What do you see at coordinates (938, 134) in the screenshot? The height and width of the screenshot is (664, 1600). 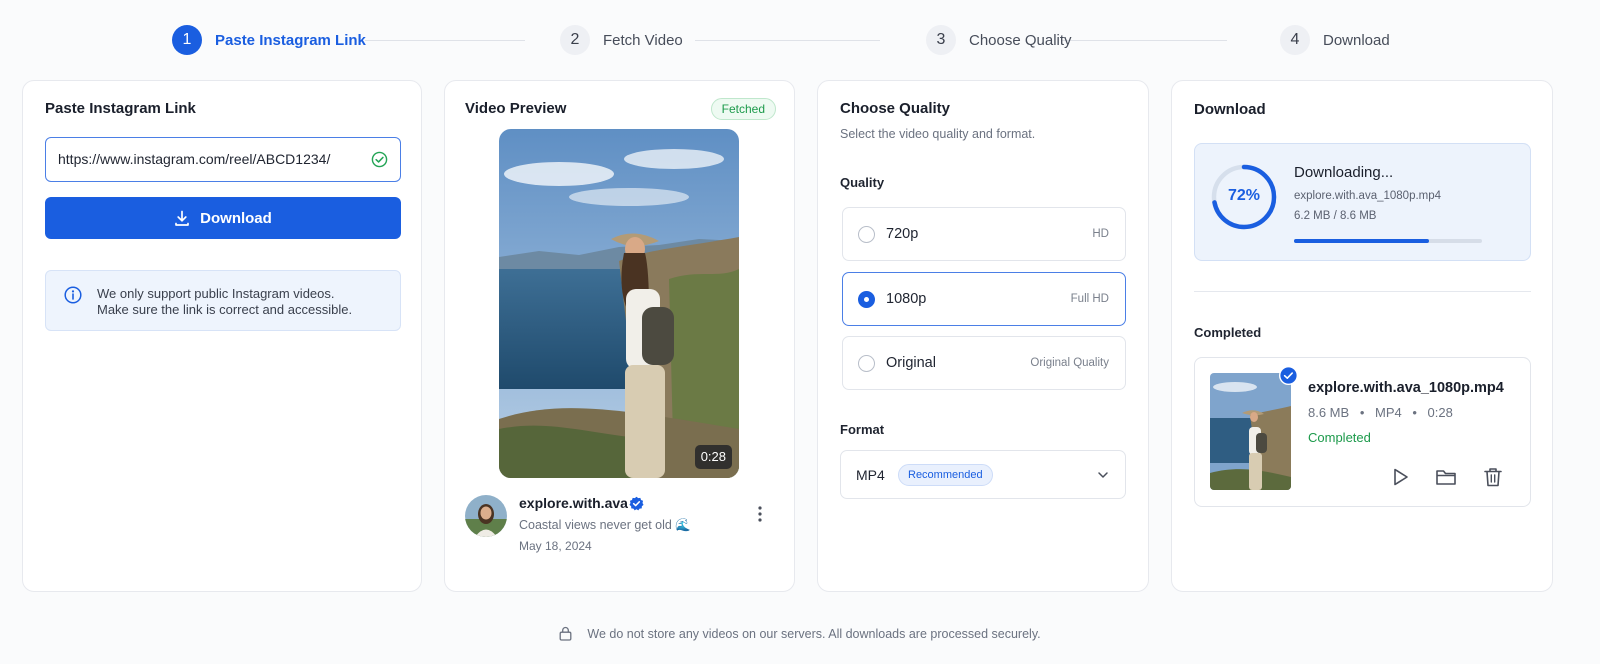 I see `card-subtitle: Select the video quality and format.` at bounding box center [938, 134].